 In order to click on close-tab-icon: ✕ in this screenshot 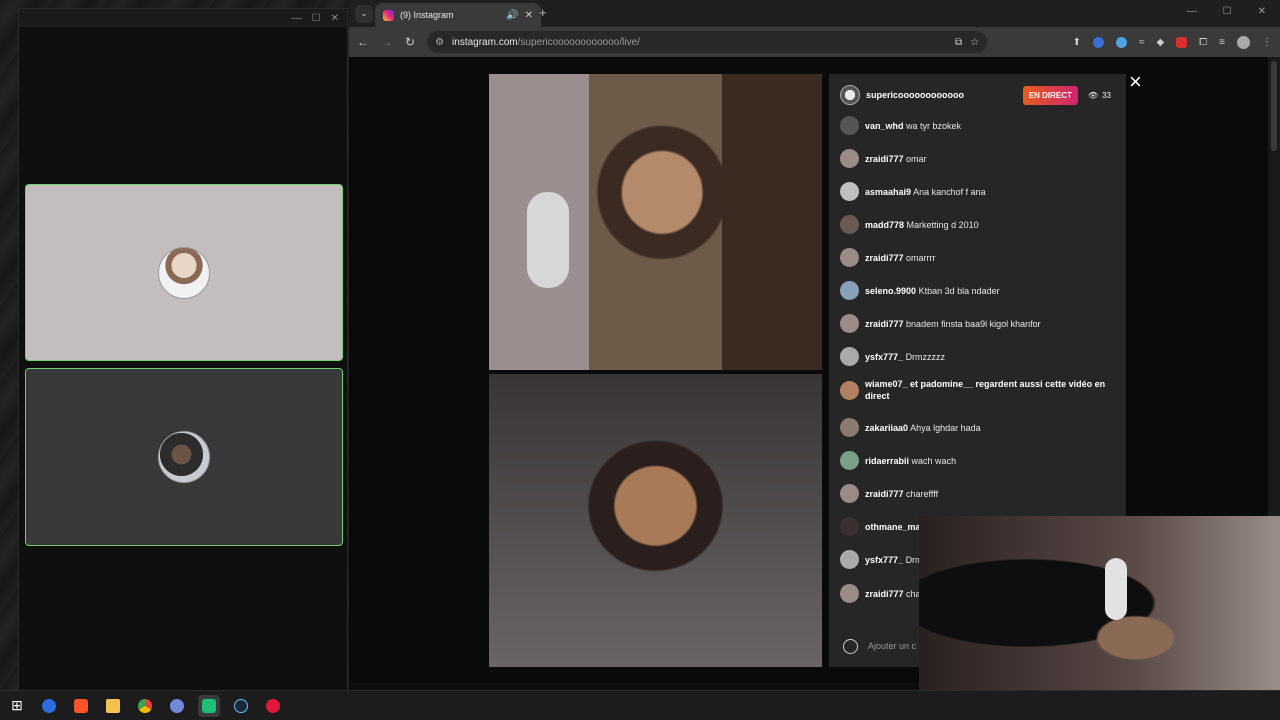, I will do `click(529, 15)`.